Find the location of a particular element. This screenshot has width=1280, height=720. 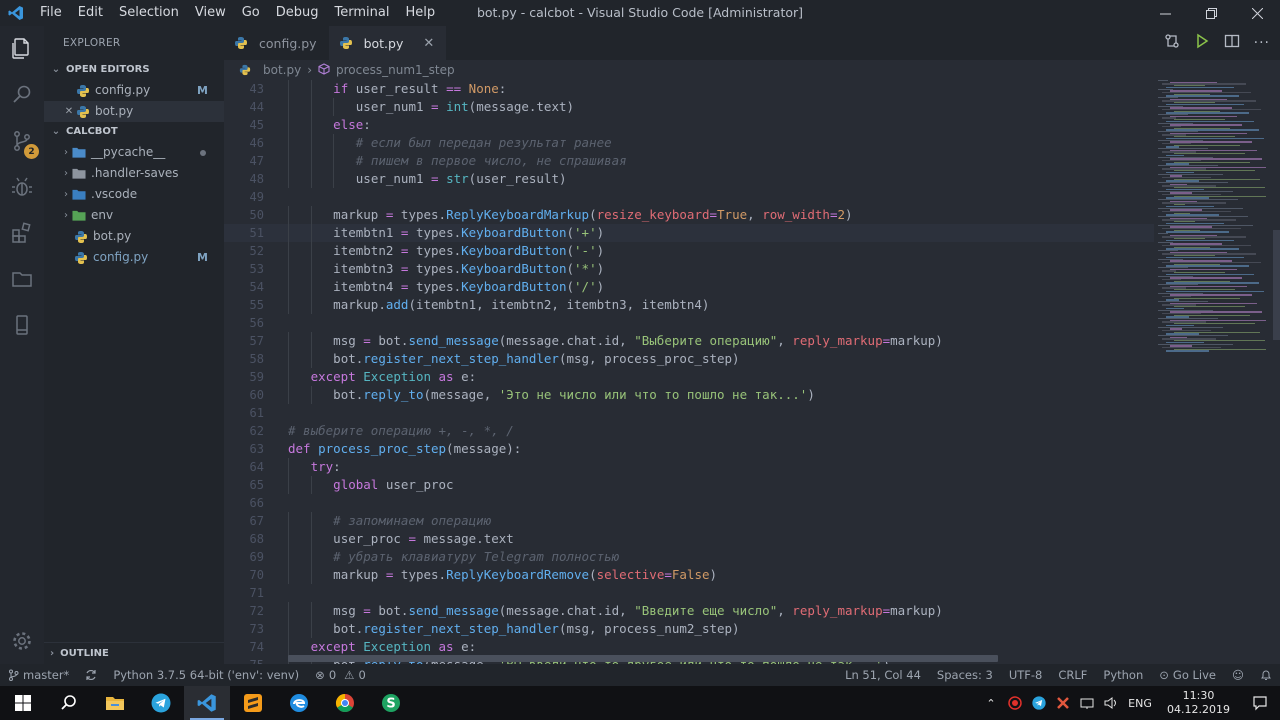

menu-item-edit: Edit is located at coordinates (90, 13).